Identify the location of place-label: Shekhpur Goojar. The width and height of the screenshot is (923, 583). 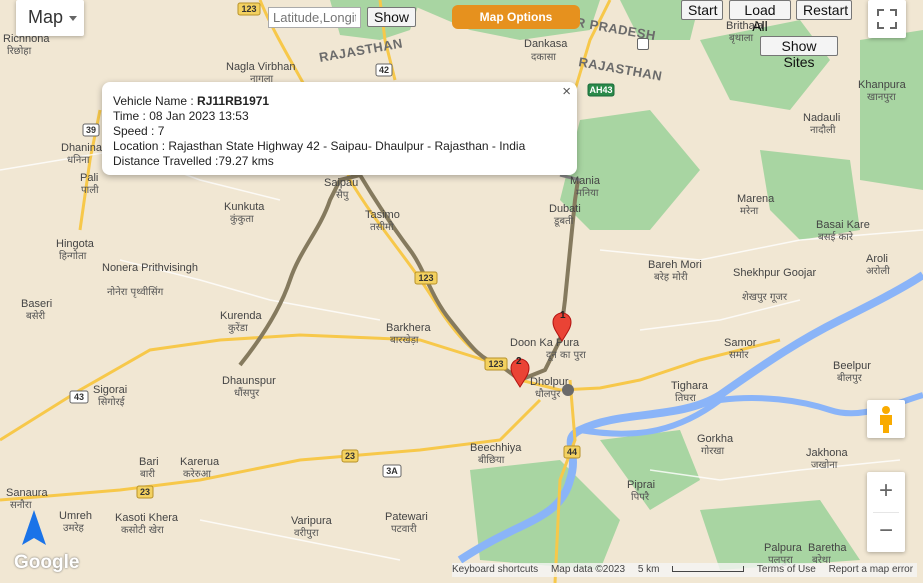
(774, 273).